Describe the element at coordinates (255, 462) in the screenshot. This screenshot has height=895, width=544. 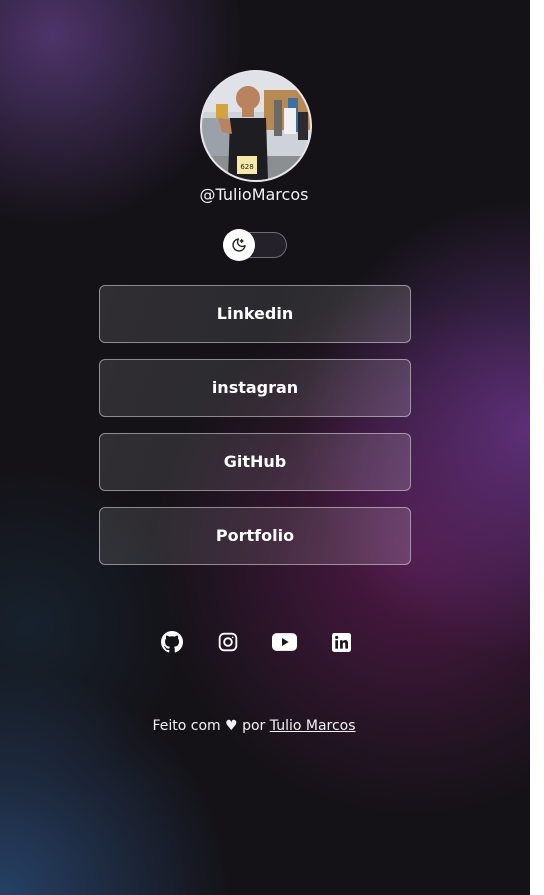
I see `link-button-github: GitHub` at that location.